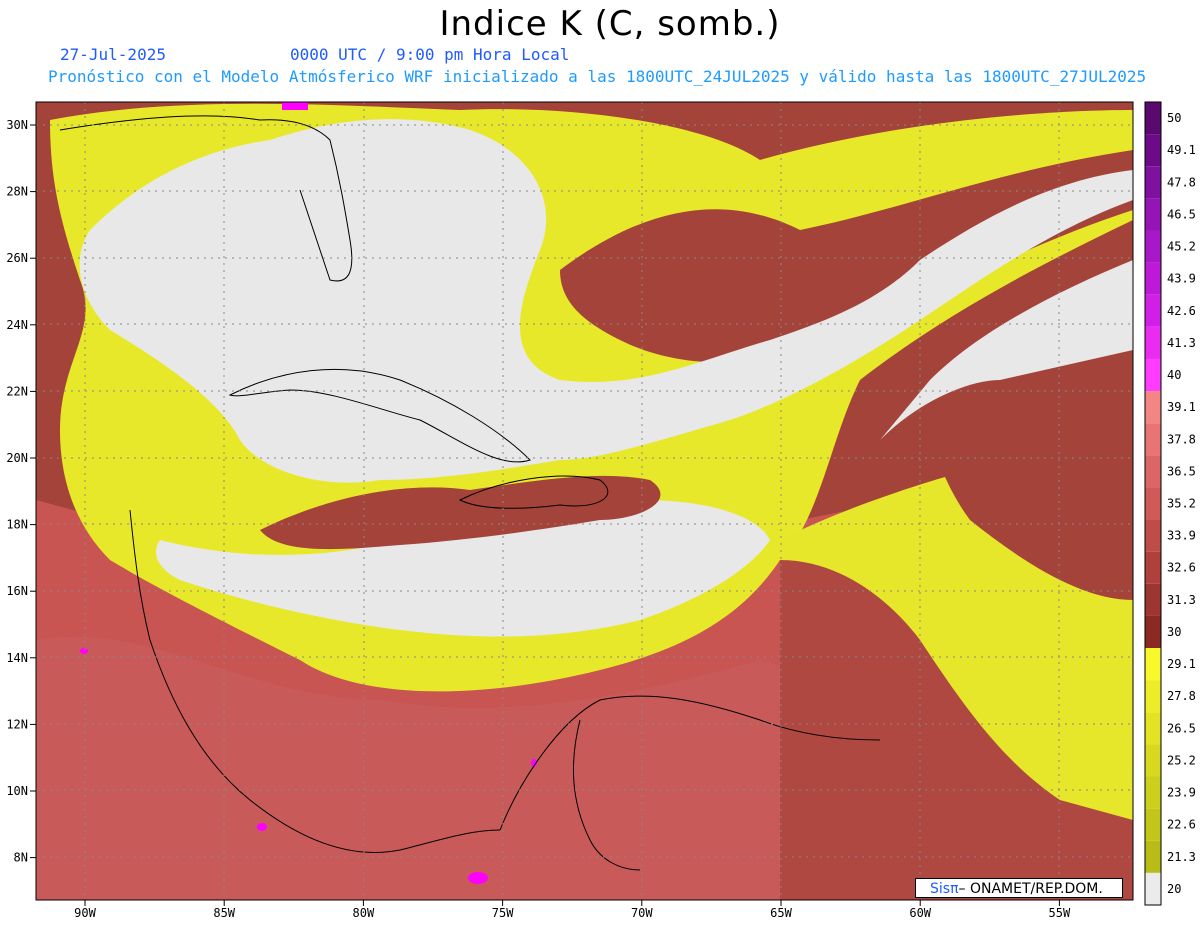 Image resolution: width=1200 pixels, height=927 pixels. I want to click on lat-label: 22N, so click(17, 391).